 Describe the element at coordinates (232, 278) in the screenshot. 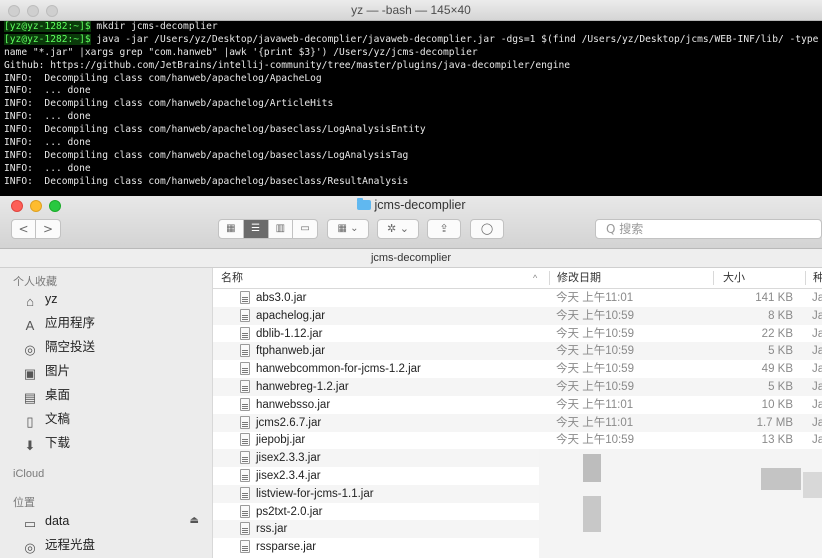

I see `column-name-header: 名称` at that location.